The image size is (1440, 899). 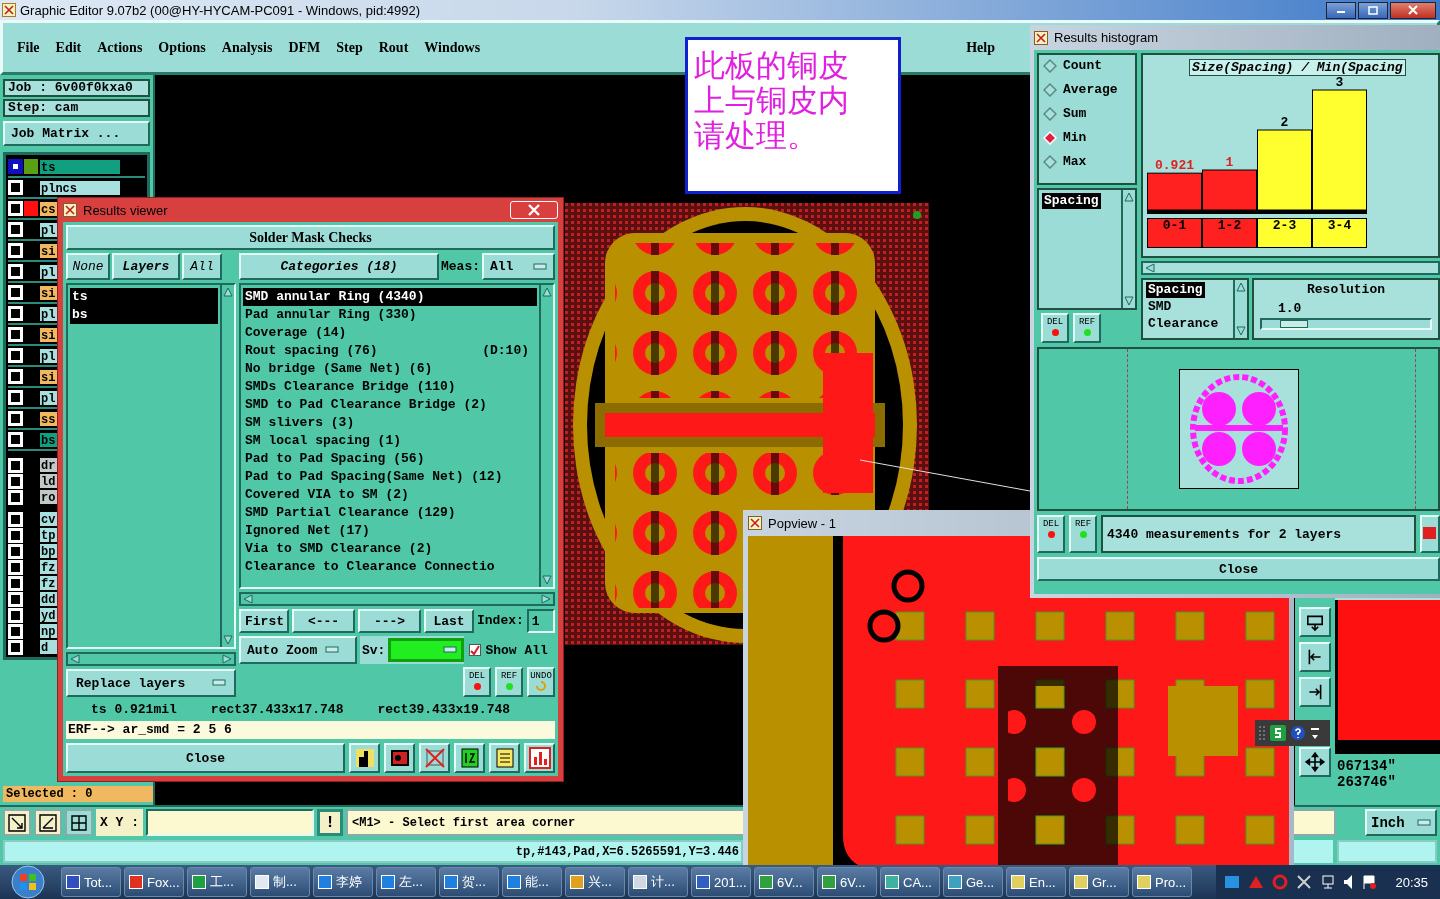 I want to click on menu-item: Windows, so click(x=452, y=47).